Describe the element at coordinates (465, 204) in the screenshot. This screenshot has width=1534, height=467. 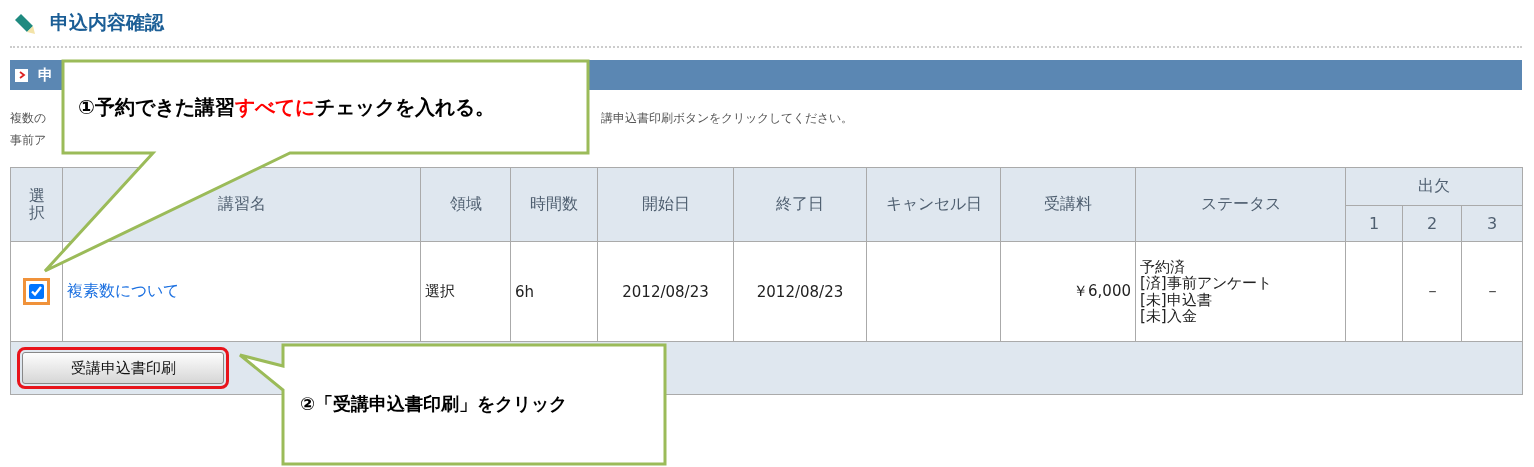
I see `column-header: 領域` at that location.